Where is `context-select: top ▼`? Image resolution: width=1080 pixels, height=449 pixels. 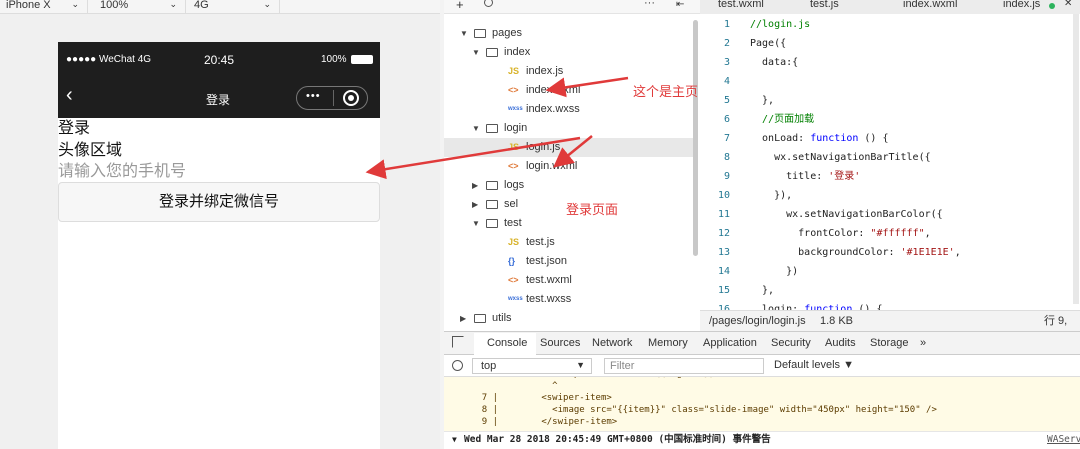 context-select: top ▼ is located at coordinates (532, 366).